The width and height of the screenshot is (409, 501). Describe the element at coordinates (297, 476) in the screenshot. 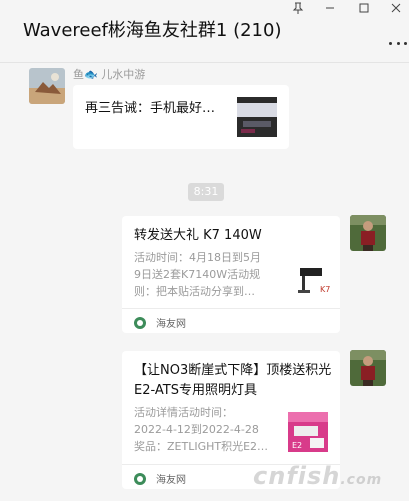

I see `watermark-main: cnfish` at that location.